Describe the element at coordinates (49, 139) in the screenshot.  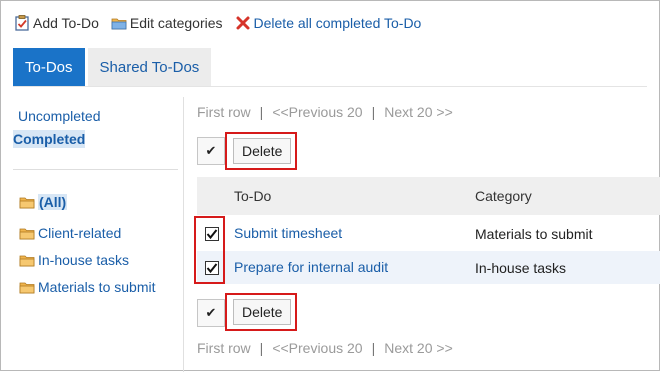
I see `sidebar-item-completed: Completed` at that location.